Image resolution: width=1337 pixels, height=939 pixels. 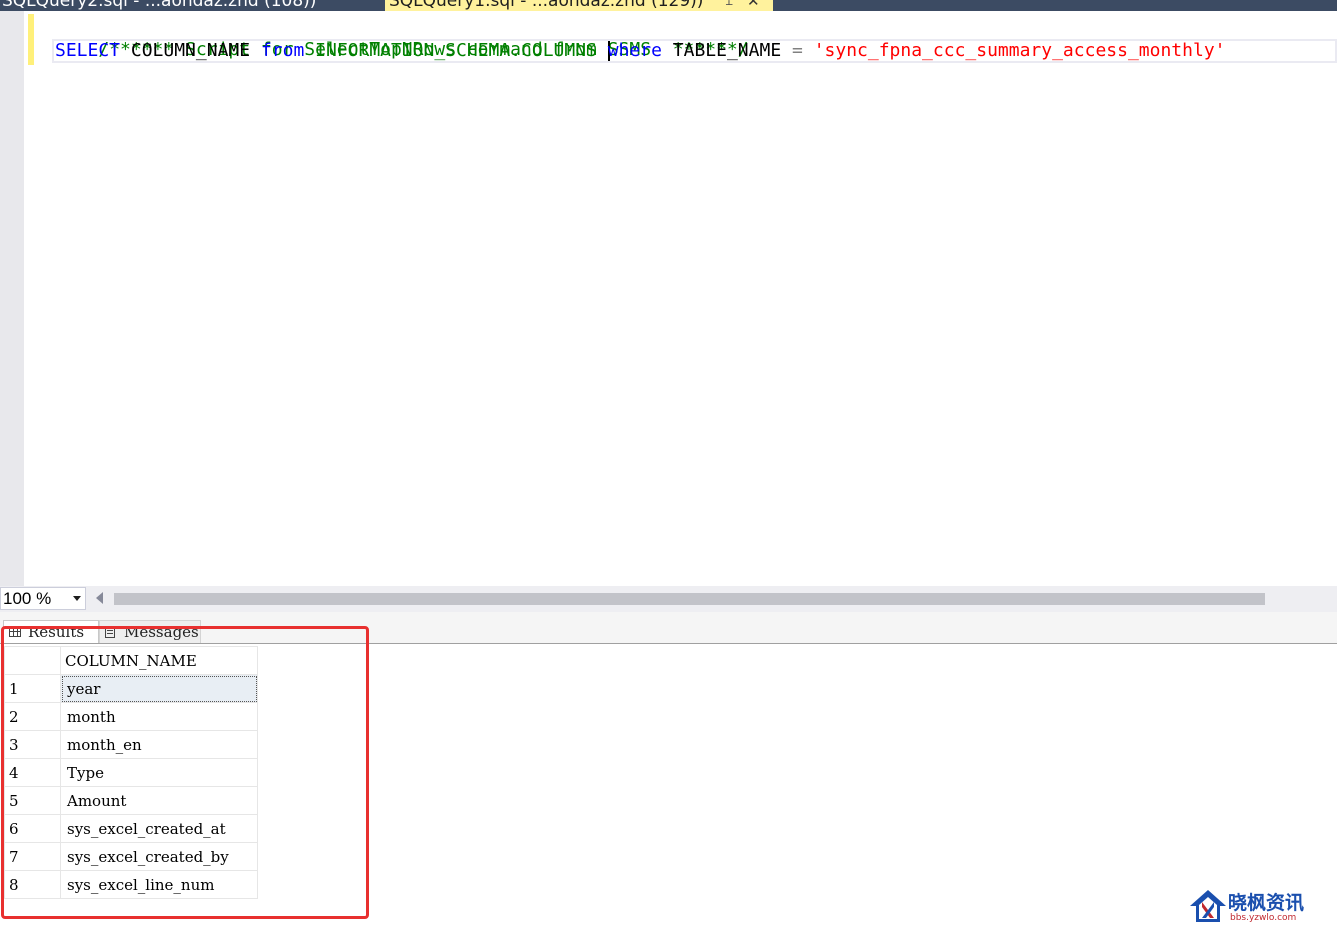 I want to click on row-number: 8, so click(x=32, y=884).